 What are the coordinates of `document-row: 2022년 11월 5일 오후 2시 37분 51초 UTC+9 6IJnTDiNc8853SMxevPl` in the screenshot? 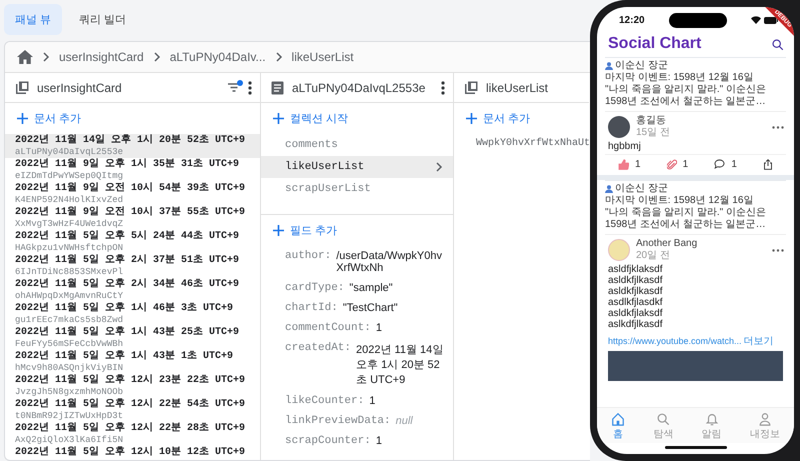 It's located at (132, 266).